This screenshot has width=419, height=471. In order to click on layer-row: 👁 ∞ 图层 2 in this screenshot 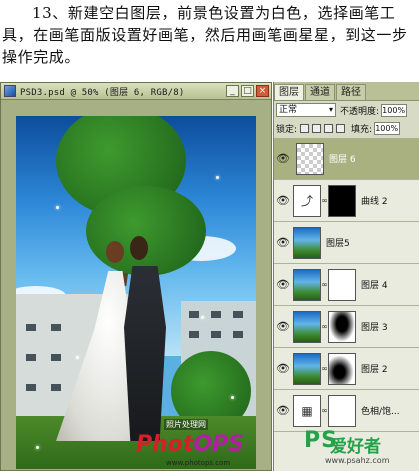, I will do `click(346, 369)`.